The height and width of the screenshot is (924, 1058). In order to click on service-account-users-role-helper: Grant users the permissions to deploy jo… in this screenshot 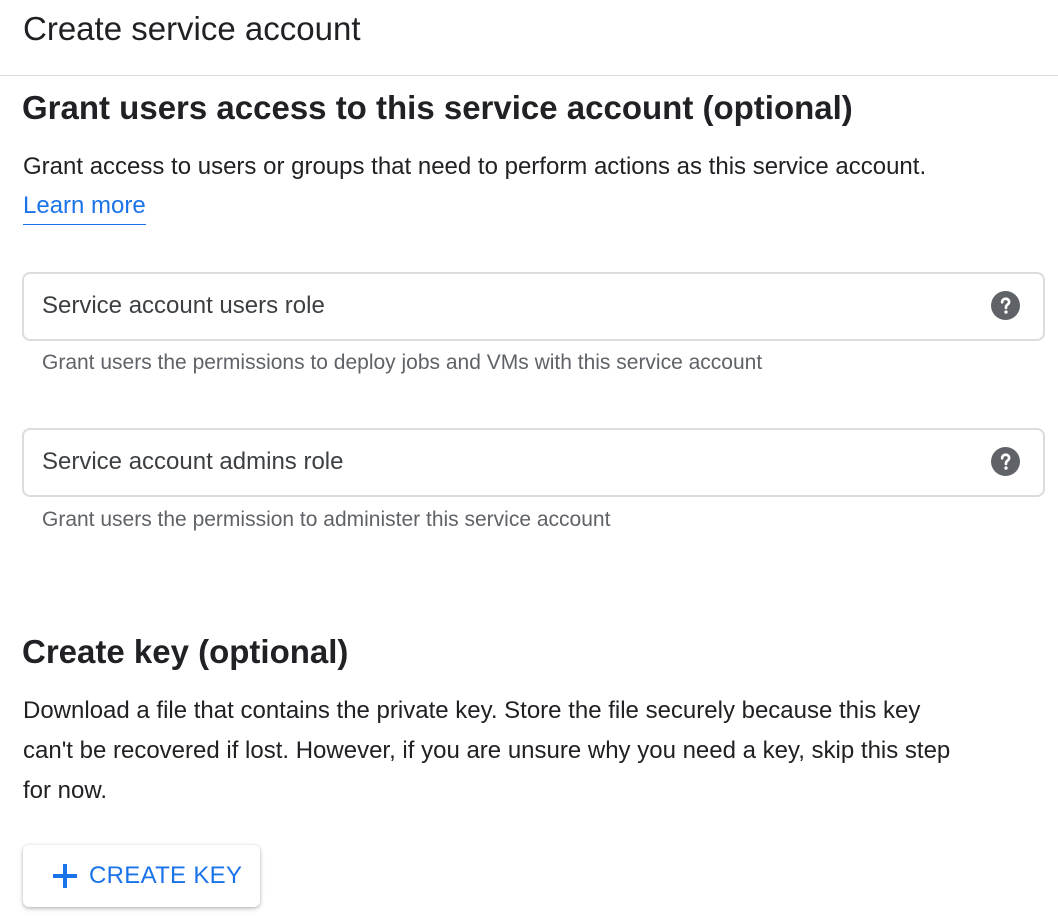, I will do `click(402, 362)`.